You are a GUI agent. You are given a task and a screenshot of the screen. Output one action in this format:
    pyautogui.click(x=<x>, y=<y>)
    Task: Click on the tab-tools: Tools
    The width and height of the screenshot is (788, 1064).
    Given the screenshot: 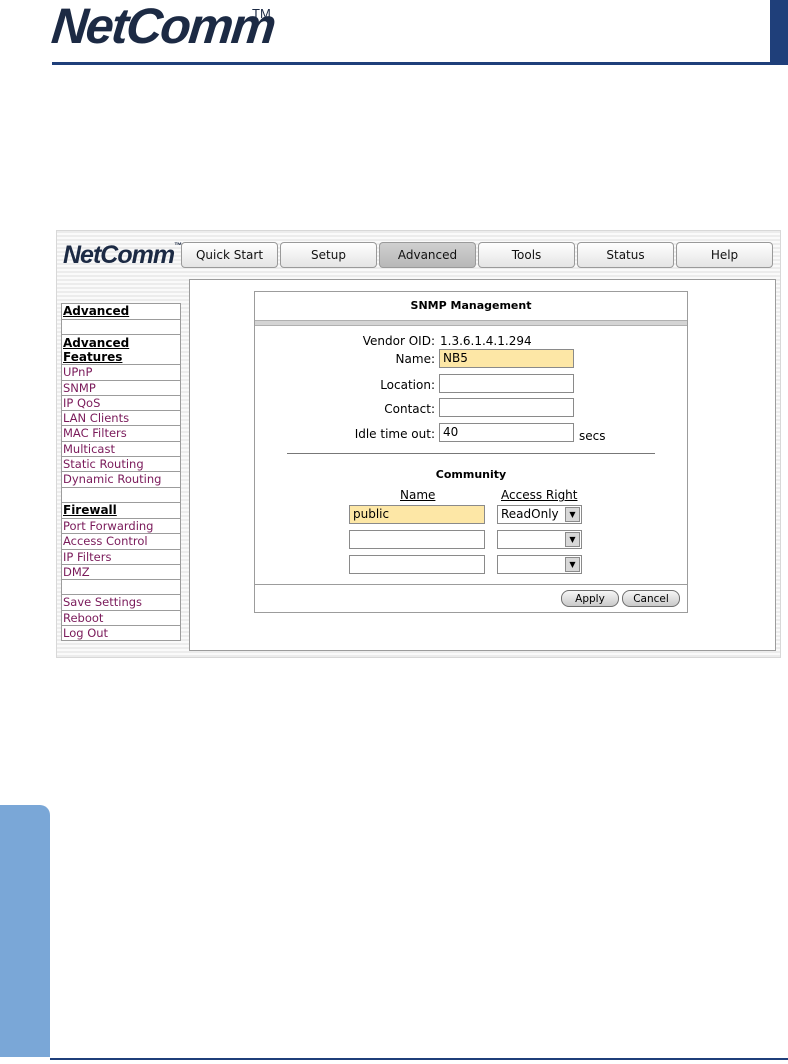 What is the action you would take?
    pyautogui.click(x=526, y=255)
    